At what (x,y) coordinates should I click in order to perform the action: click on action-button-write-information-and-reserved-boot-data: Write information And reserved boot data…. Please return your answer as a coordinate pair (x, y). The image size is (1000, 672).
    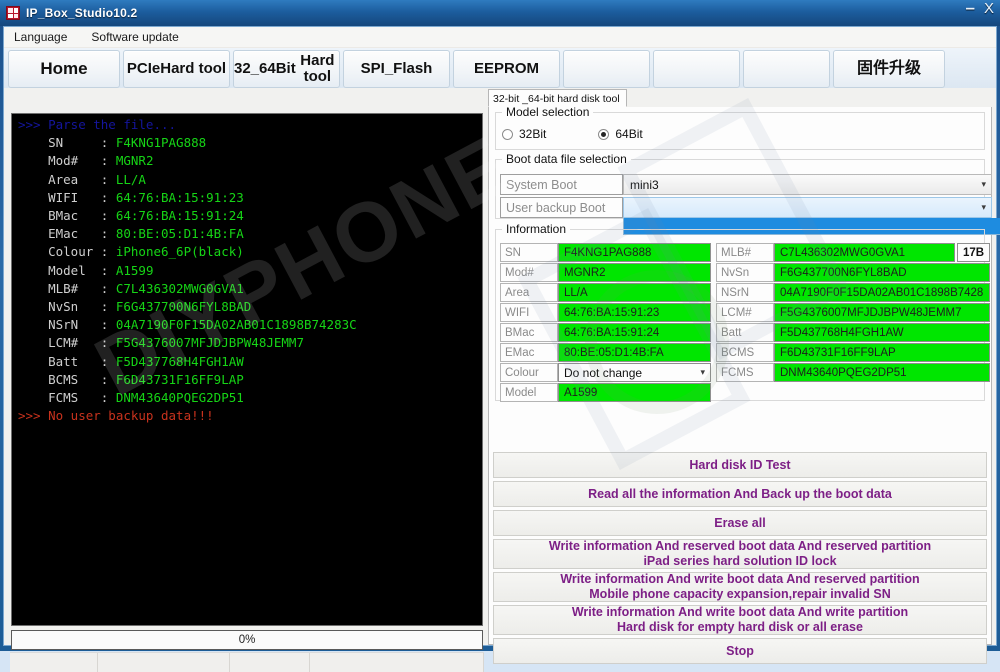
    Looking at the image, I should click on (740, 554).